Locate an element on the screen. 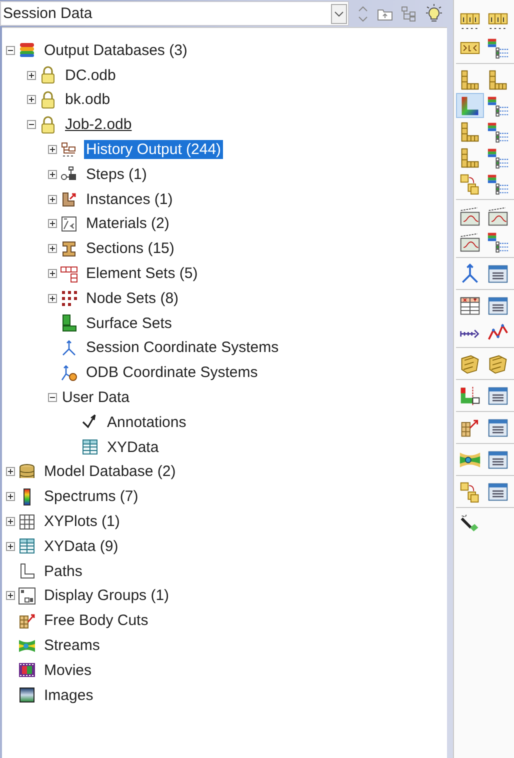 The image size is (514, 758). tree-item: Materials (2) is located at coordinates (128, 224).